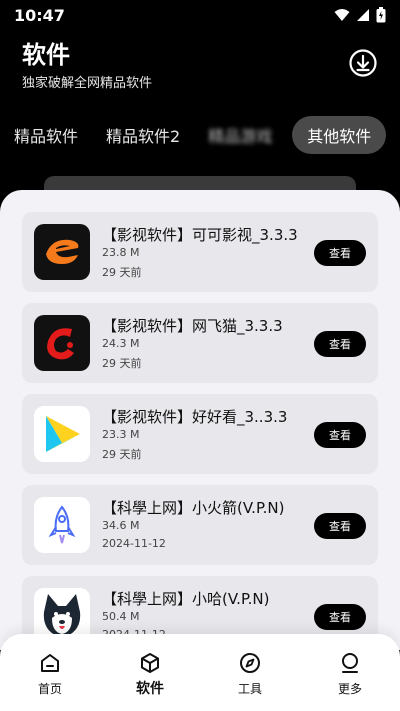 Image resolution: width=400 pixels, height=711 pixels. Describe the element at coordinates (50, 674) in the screenshot. I see `nav-item-home: 首页` at that location.